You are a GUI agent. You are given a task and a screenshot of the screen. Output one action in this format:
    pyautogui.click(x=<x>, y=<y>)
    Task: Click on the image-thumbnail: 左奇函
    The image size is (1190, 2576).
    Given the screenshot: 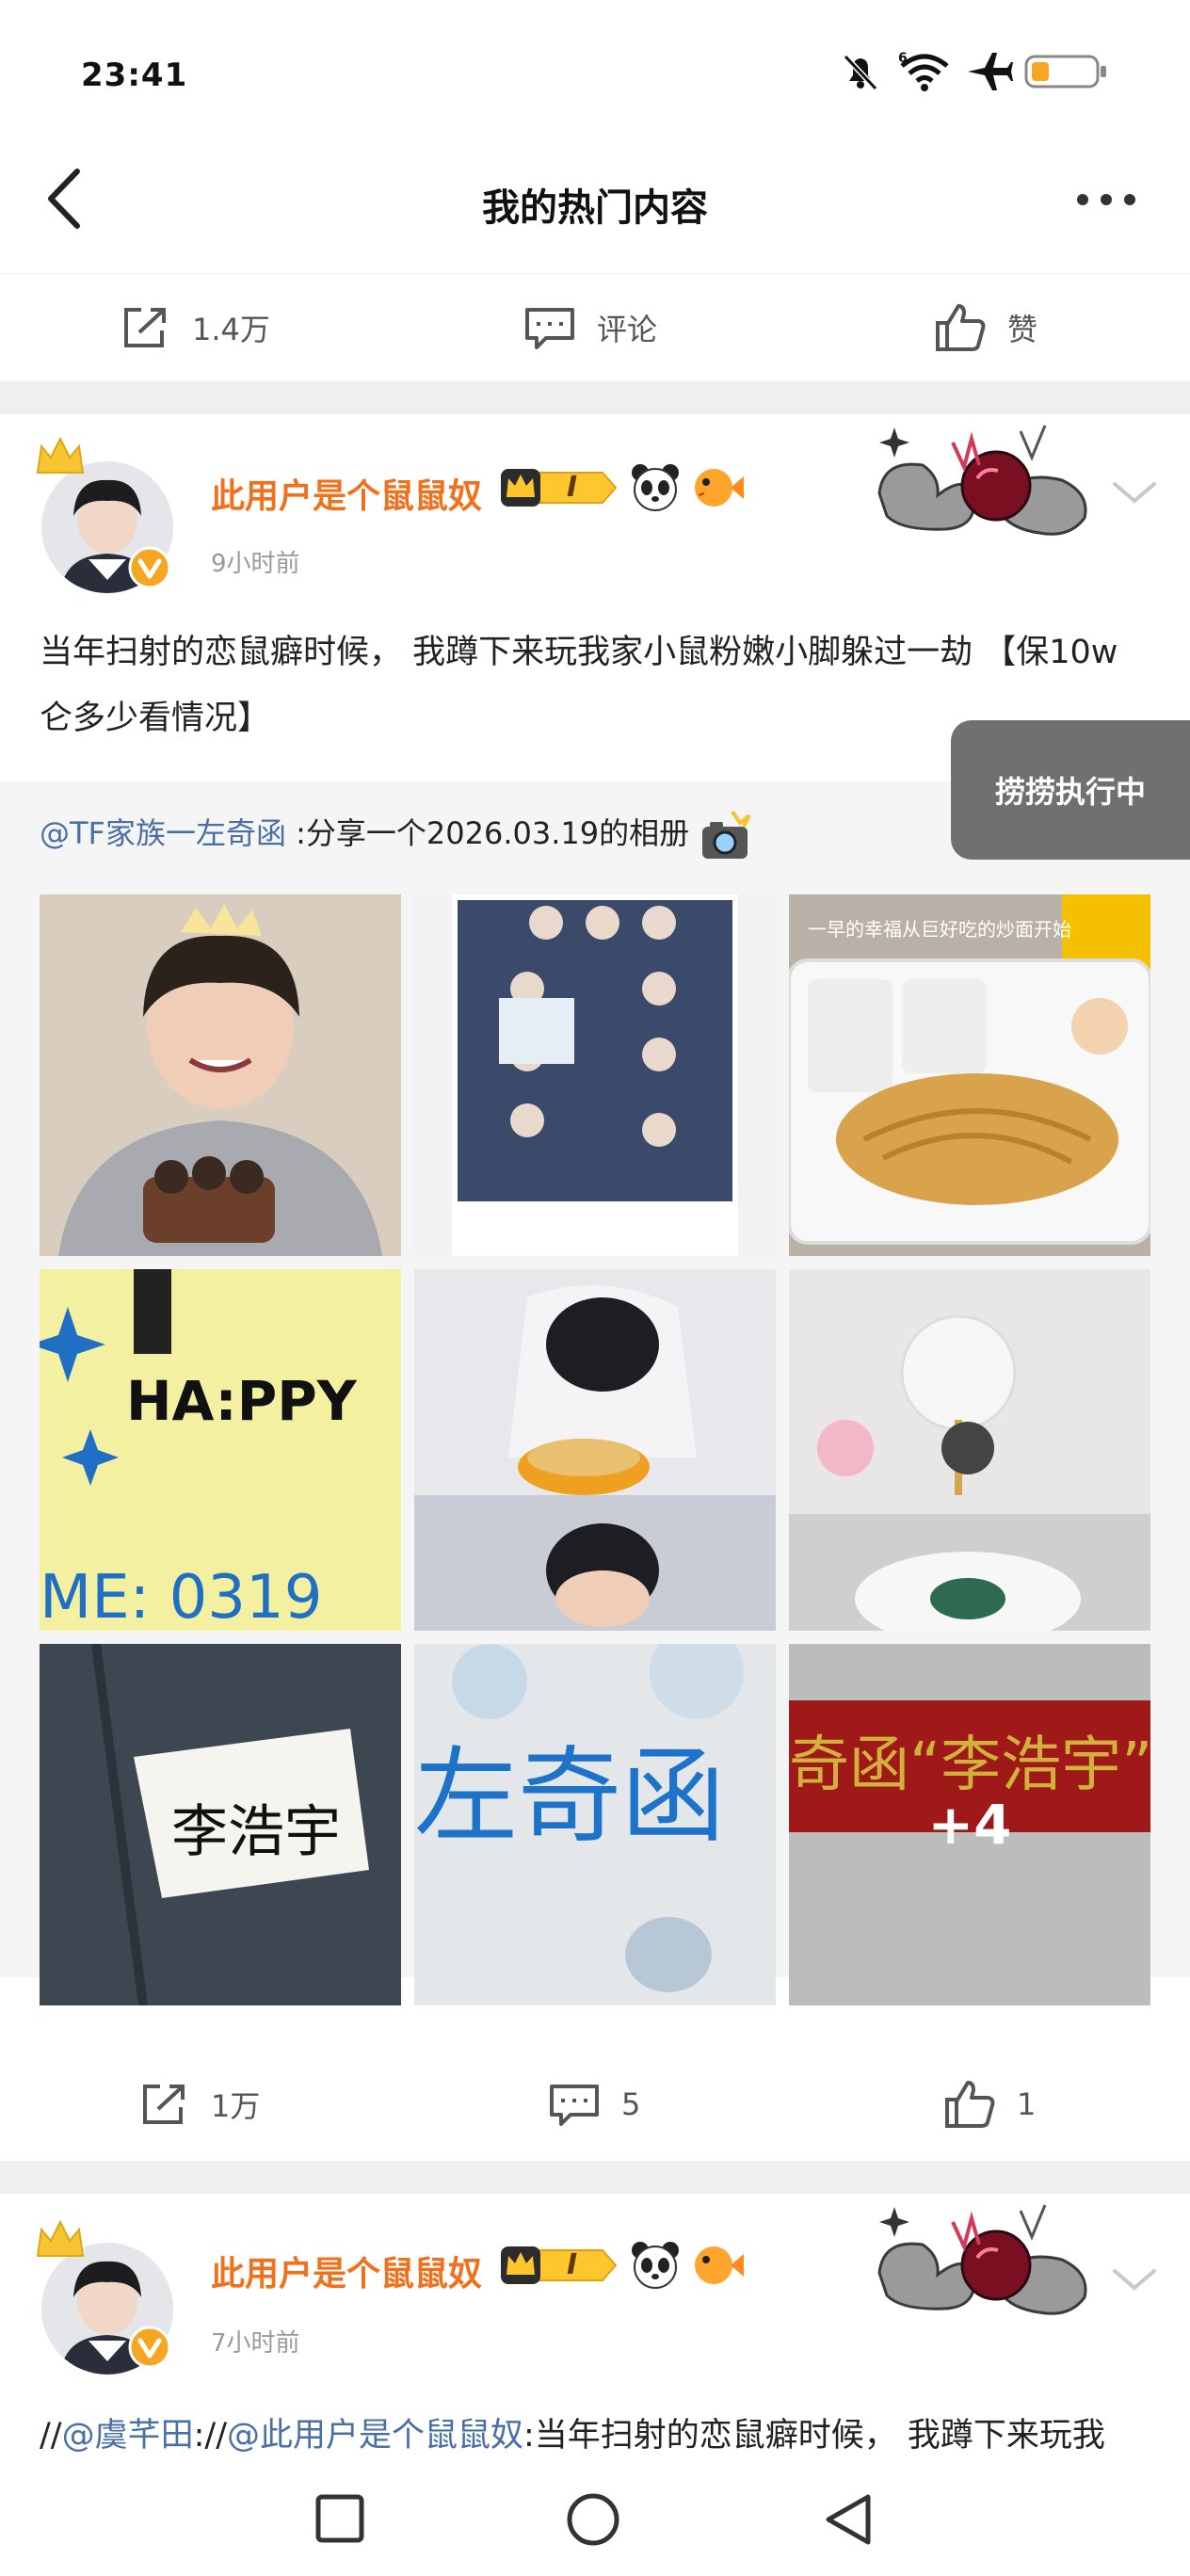 What is the action you would take?
    pyautogui.click(x=595, y=1824)
    